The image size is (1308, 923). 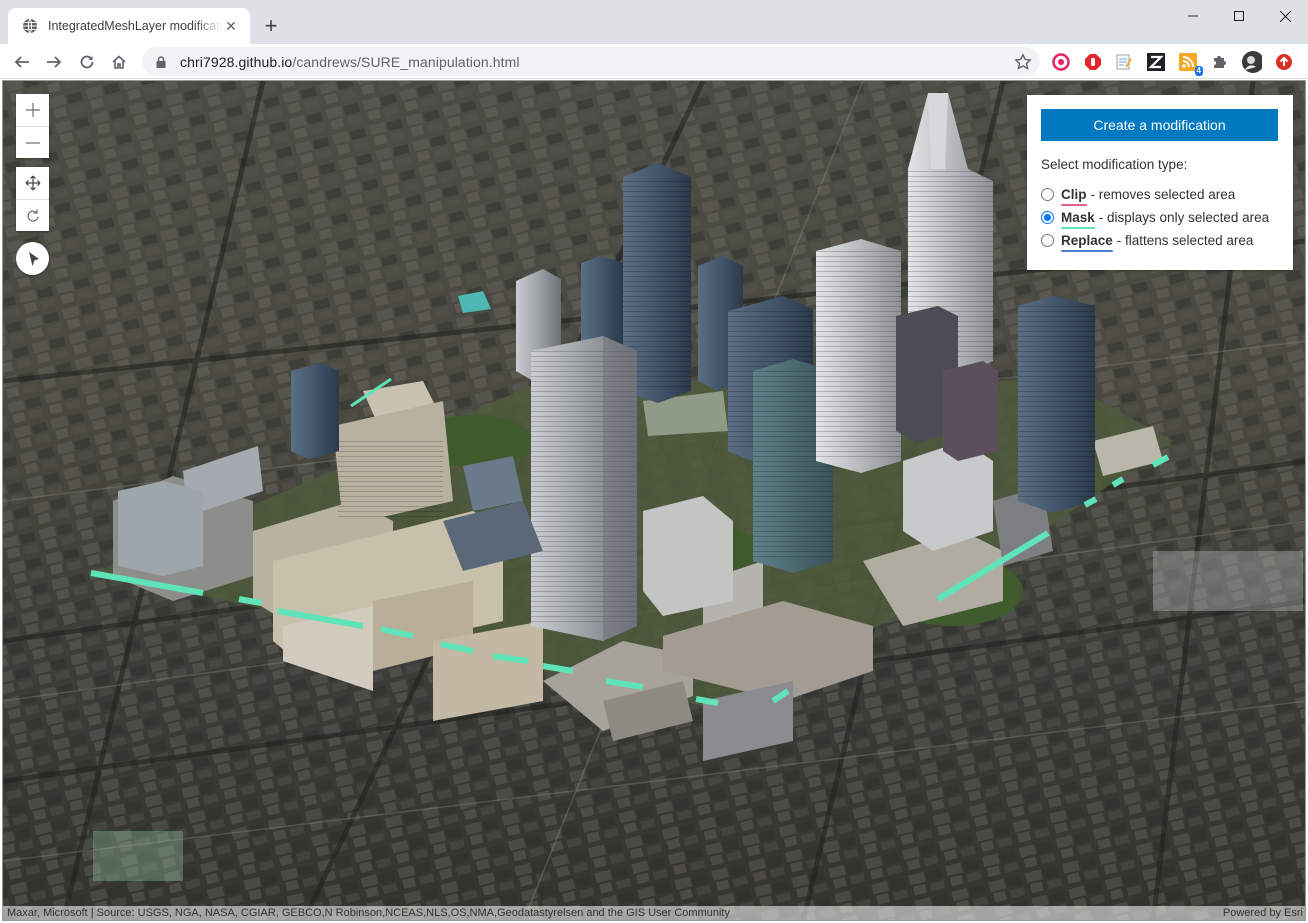 I want to click on forward-icon, so click(x=54, y=62).